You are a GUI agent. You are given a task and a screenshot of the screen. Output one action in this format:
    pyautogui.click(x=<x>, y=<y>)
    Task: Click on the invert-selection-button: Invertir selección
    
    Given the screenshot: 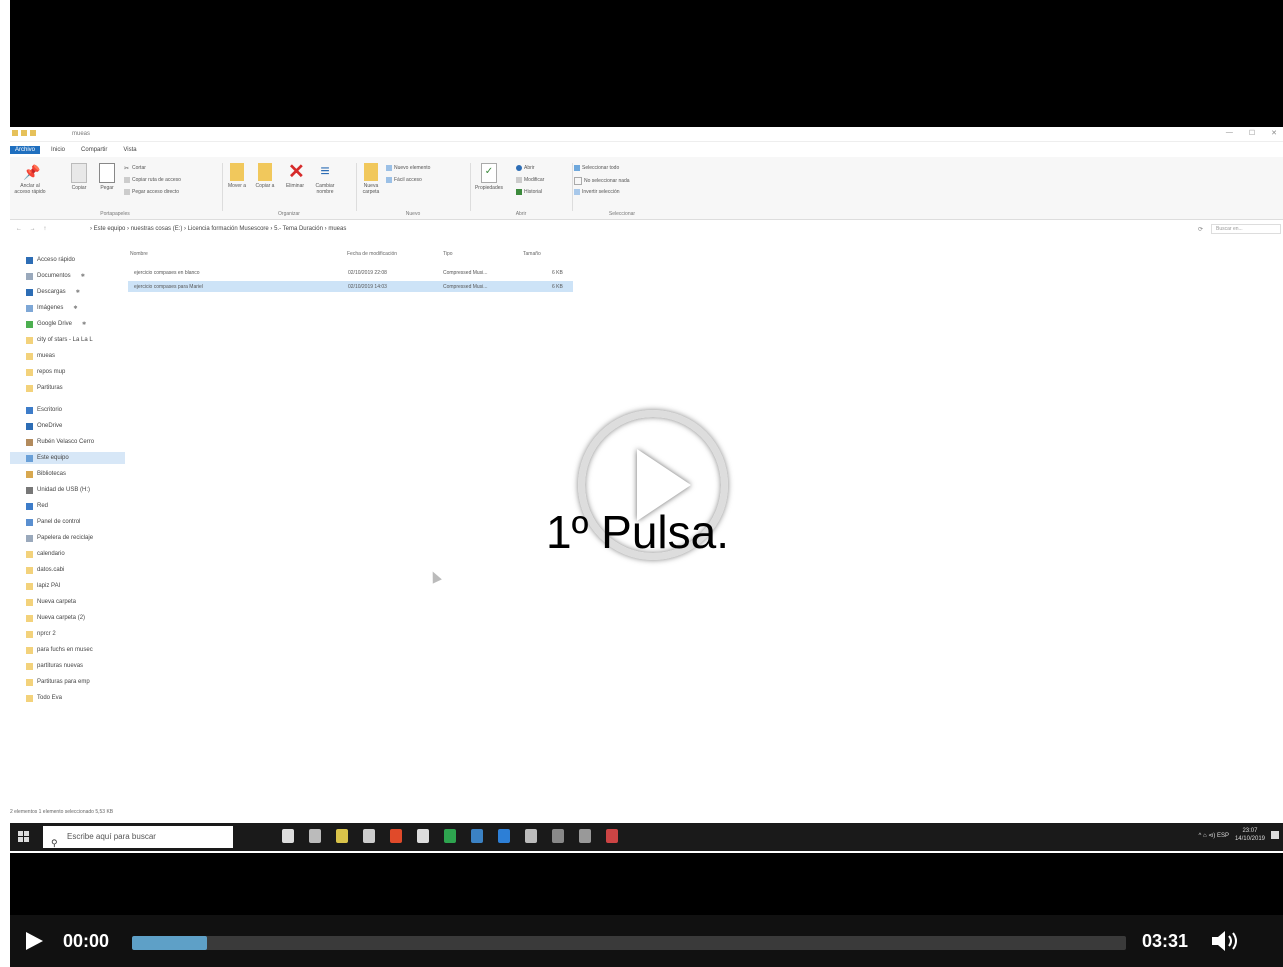 What is the action you would take?
    pyautogui.click(x=597, y=192)
    